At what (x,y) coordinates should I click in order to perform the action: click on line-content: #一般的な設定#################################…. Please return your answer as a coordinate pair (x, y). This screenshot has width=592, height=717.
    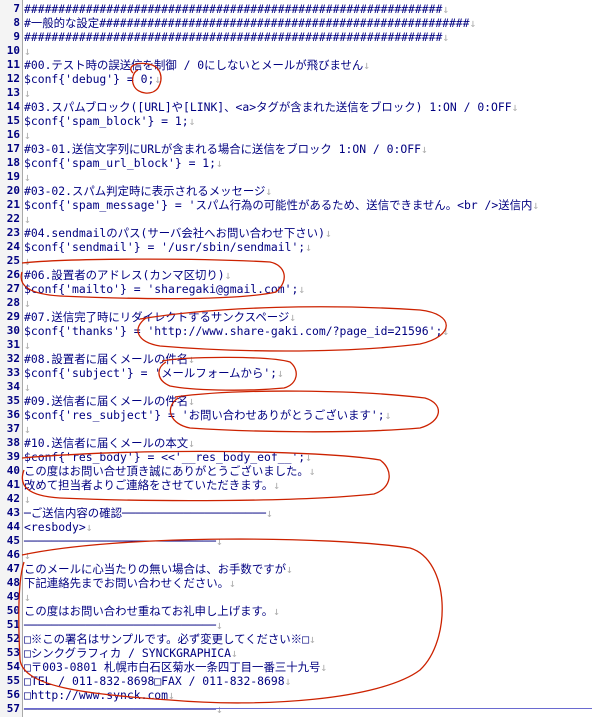
    Looking at the image, I should click on (247, 23).